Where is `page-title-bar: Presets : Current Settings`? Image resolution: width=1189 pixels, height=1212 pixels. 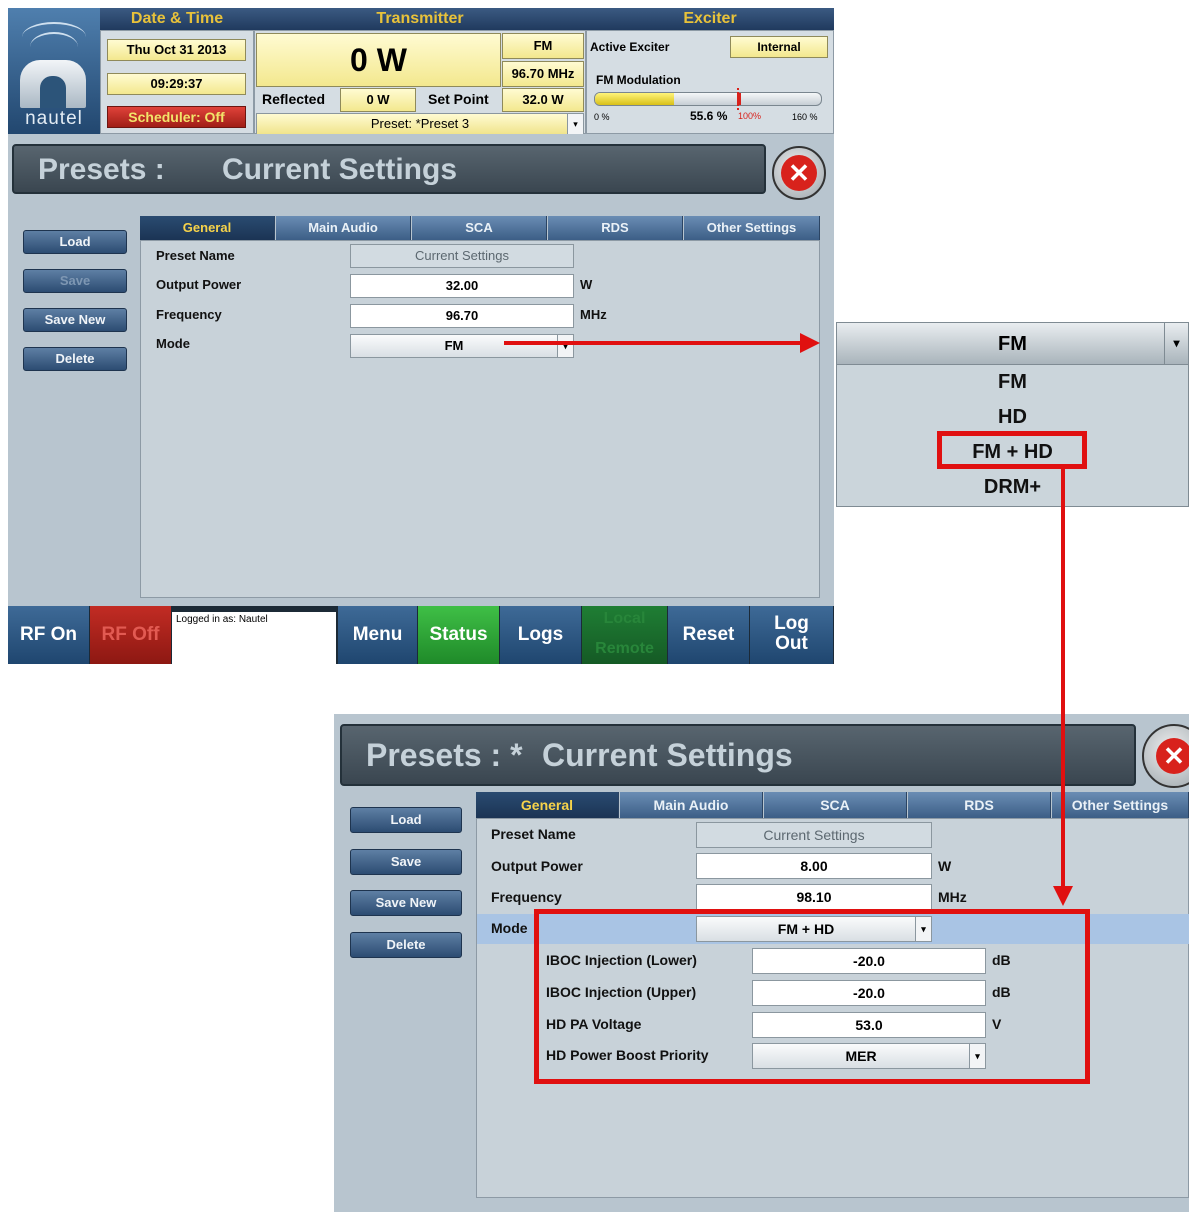 page-title-bar: Presets : Current Settings is located at coordinates (389, 169).